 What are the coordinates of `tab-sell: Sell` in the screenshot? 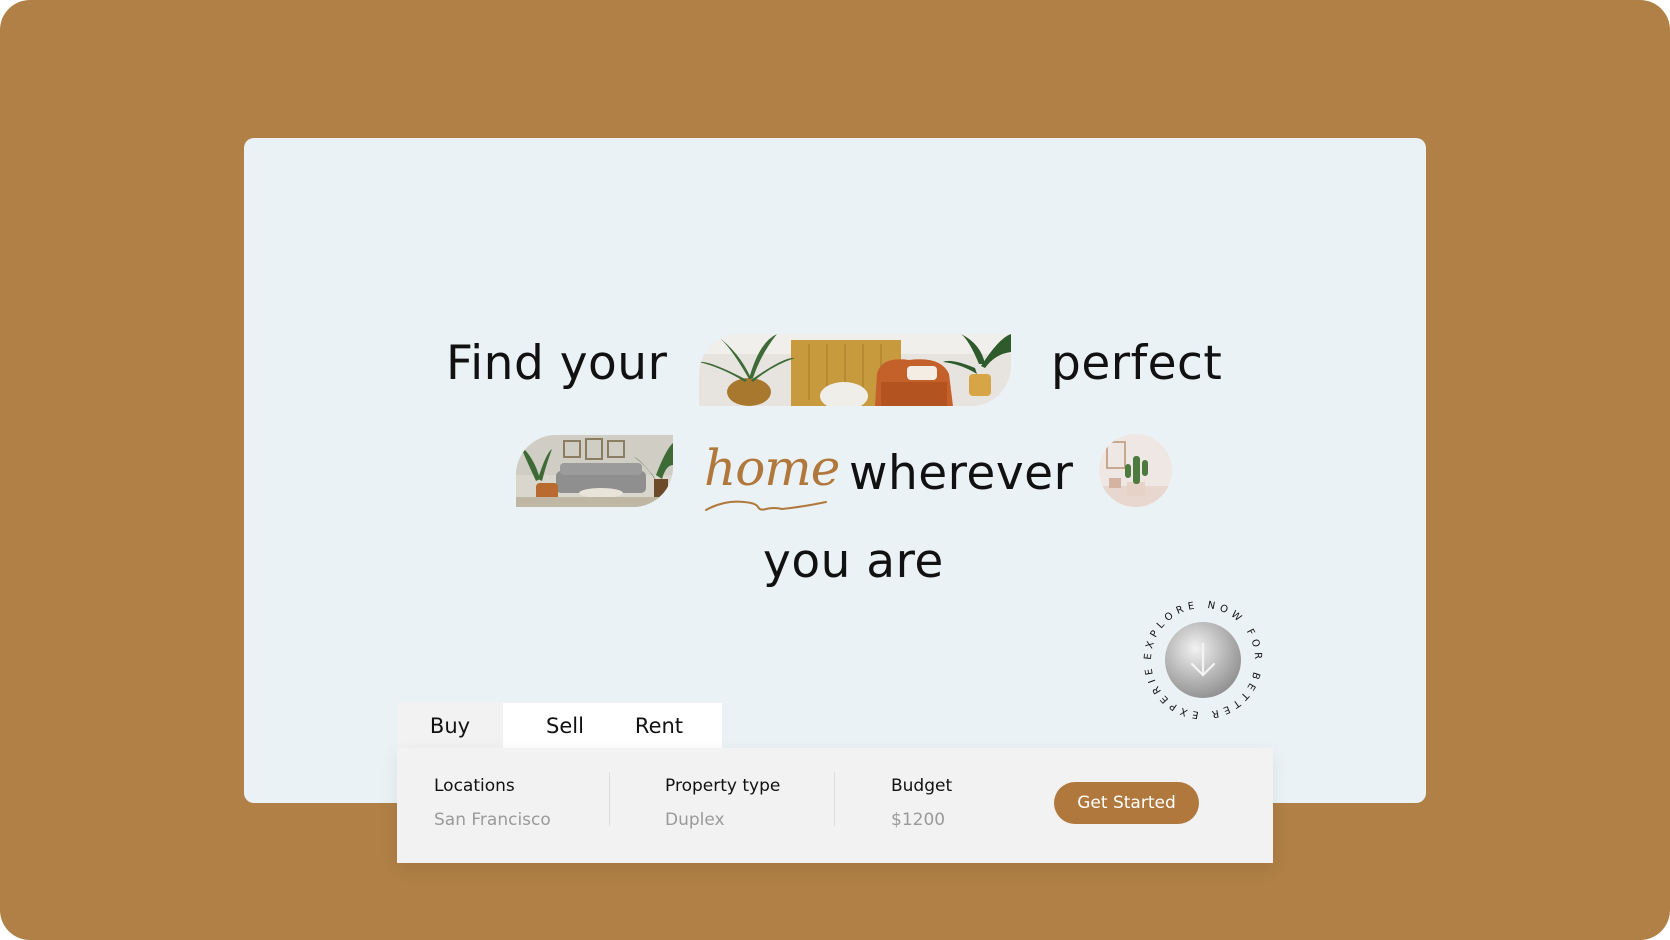 It's located at (565, 726).